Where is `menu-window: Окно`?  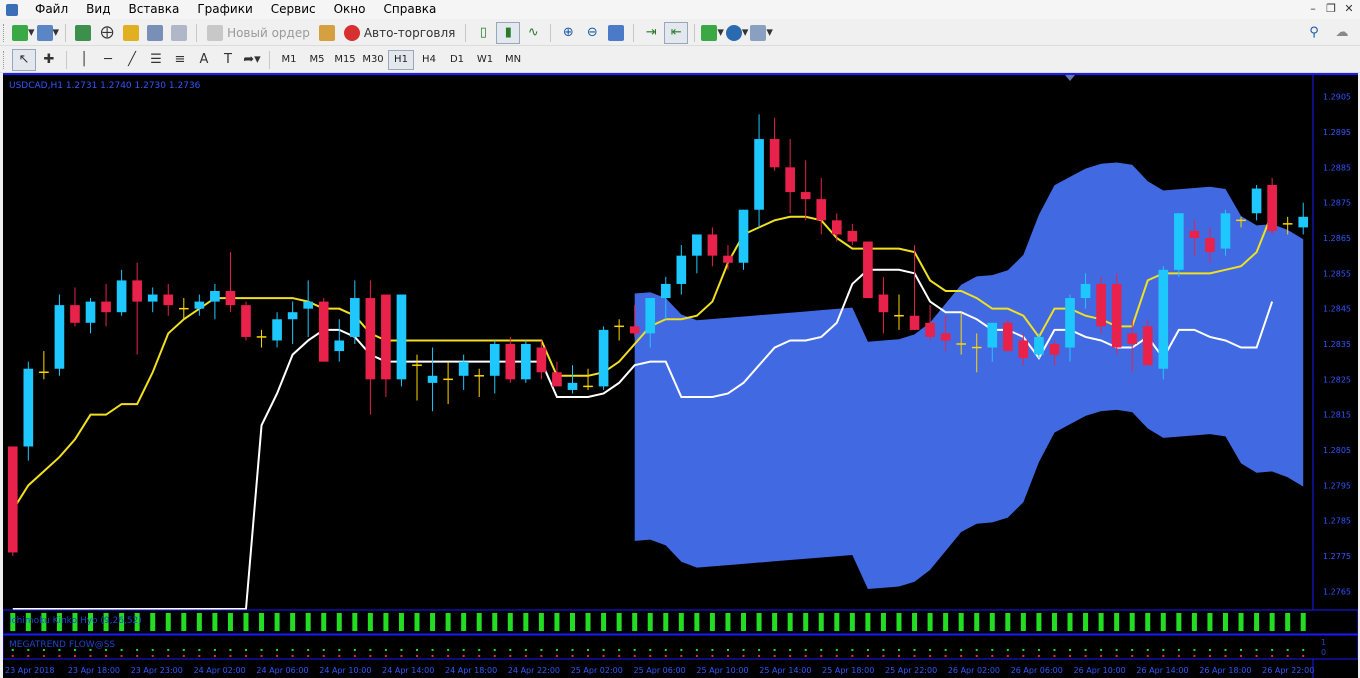
menu-window: Окно is located at coordinates (350, 9).